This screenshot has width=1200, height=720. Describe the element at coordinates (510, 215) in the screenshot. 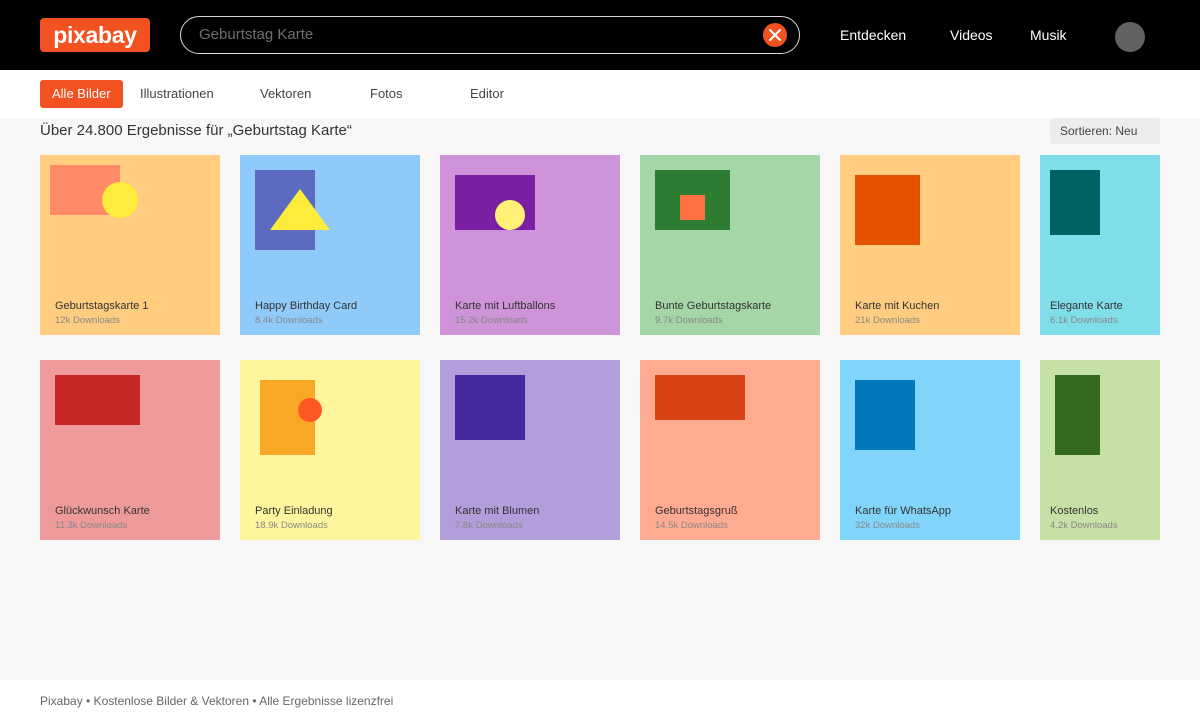

I see `card-illustration-balloon` at that location.